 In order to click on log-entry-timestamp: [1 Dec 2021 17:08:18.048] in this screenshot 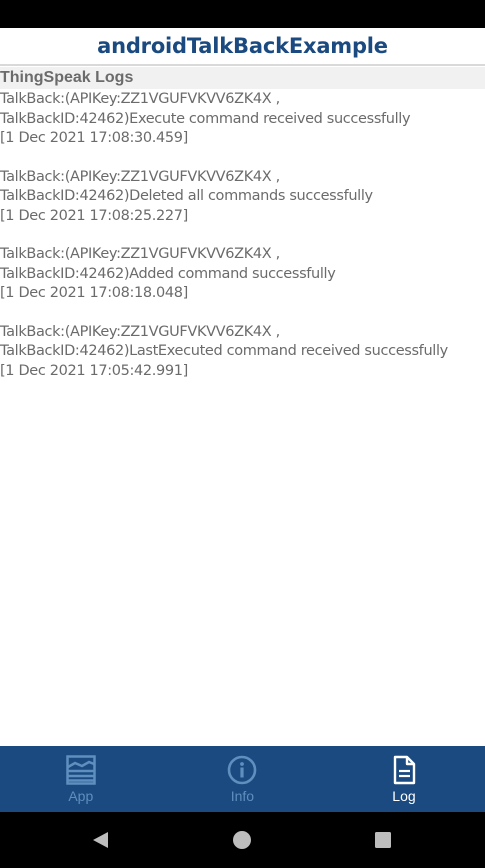, I will do `click(94, 293)`.